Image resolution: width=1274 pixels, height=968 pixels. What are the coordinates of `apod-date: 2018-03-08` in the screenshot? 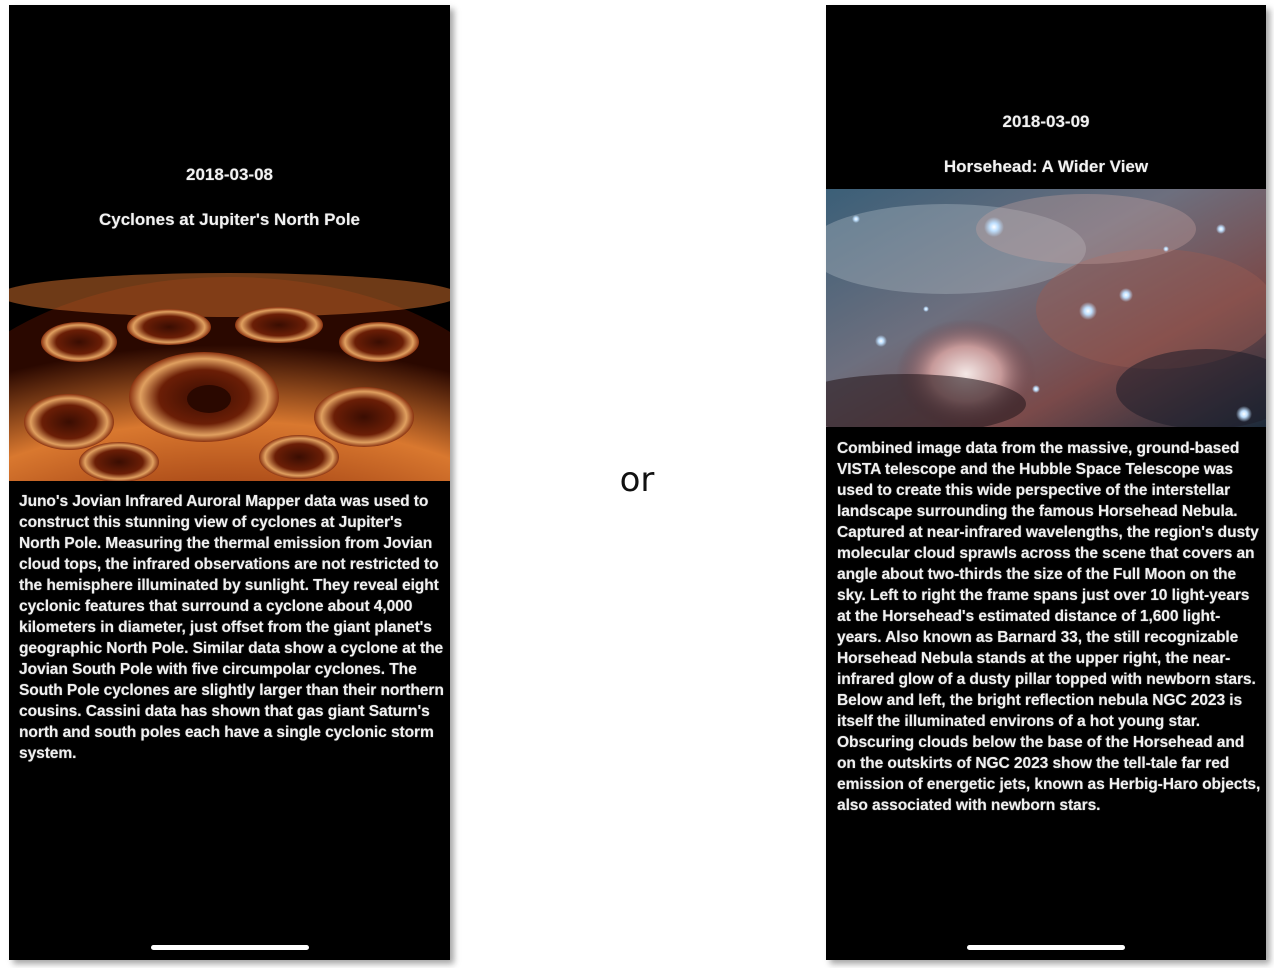 It's located at (229, 174).